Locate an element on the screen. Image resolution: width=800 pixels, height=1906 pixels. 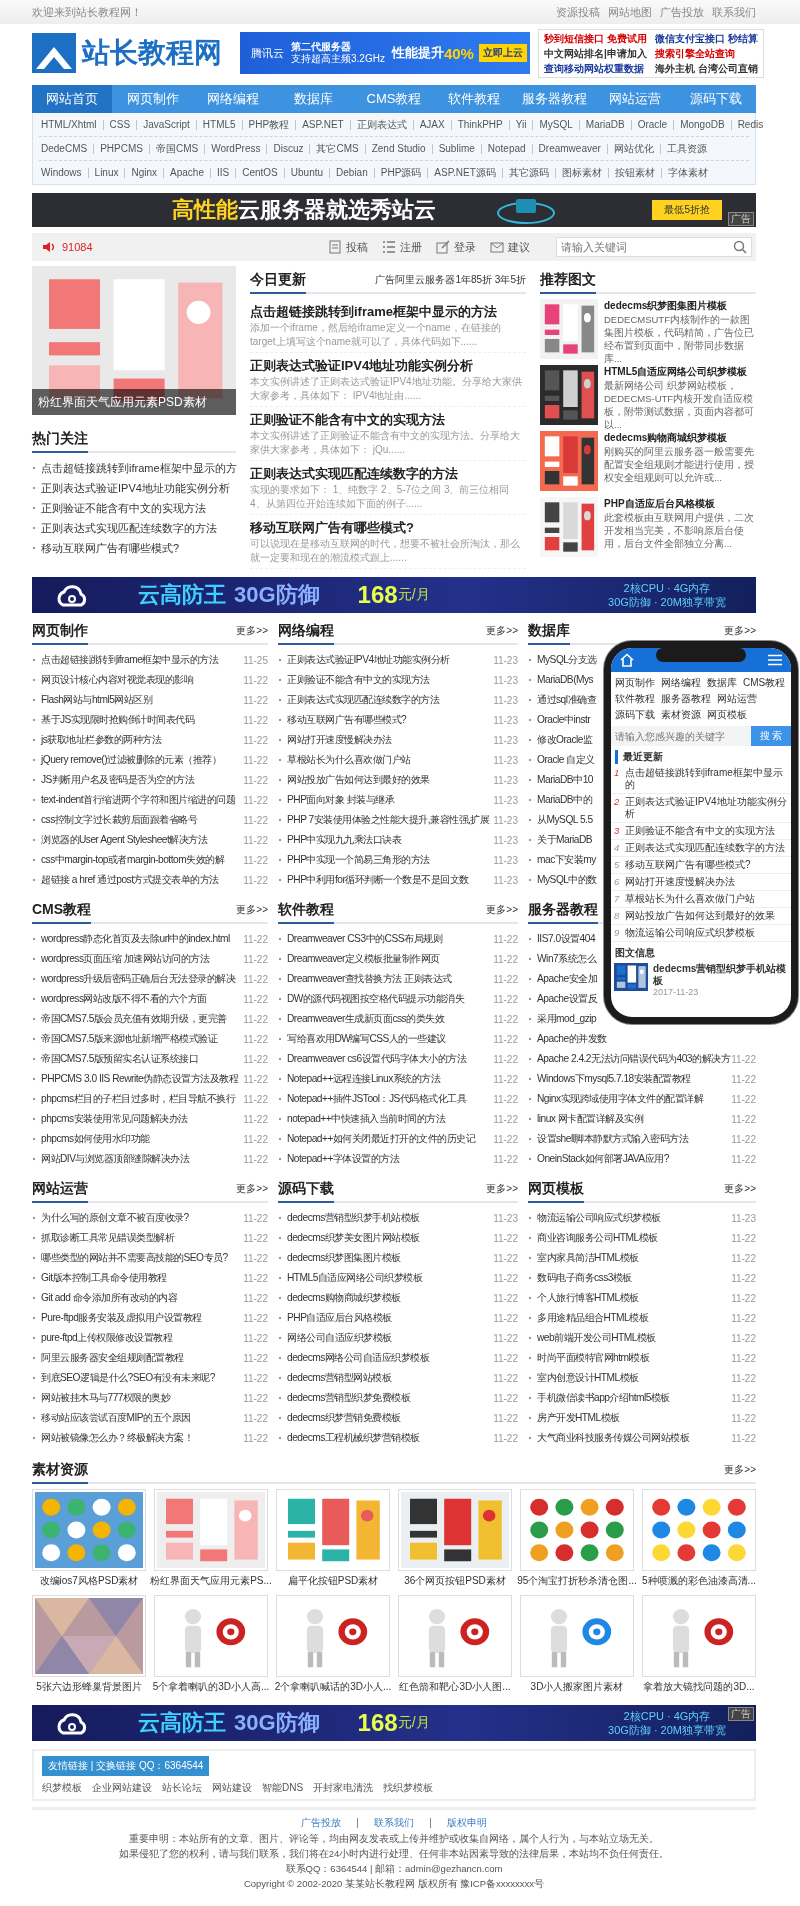
article-link: 正则表达式验证IPV4地址功能实例分析 is located at coordinates (706, 808).